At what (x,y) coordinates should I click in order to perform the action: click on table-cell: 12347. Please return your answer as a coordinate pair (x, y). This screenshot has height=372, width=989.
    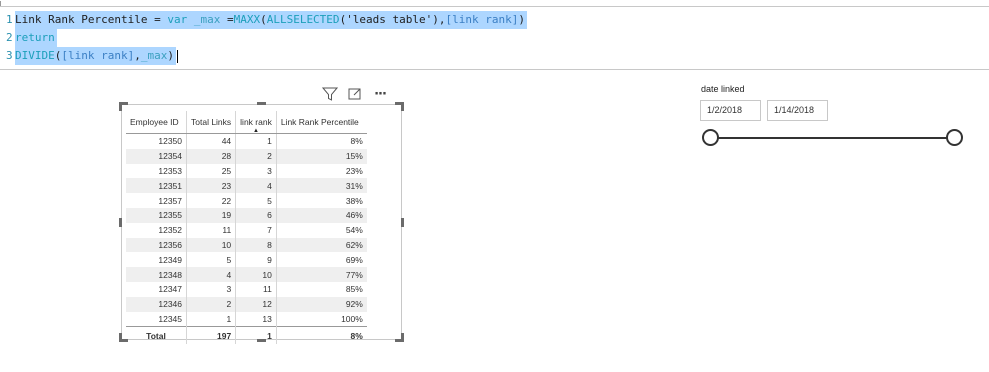
    Looking at the image, I should click on (170, 289).